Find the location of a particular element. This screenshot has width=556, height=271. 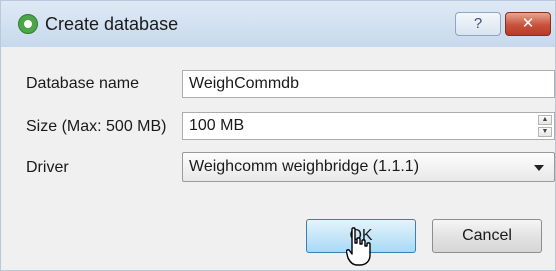

cancel-button: Cancel is located at coordinates (487, 236).